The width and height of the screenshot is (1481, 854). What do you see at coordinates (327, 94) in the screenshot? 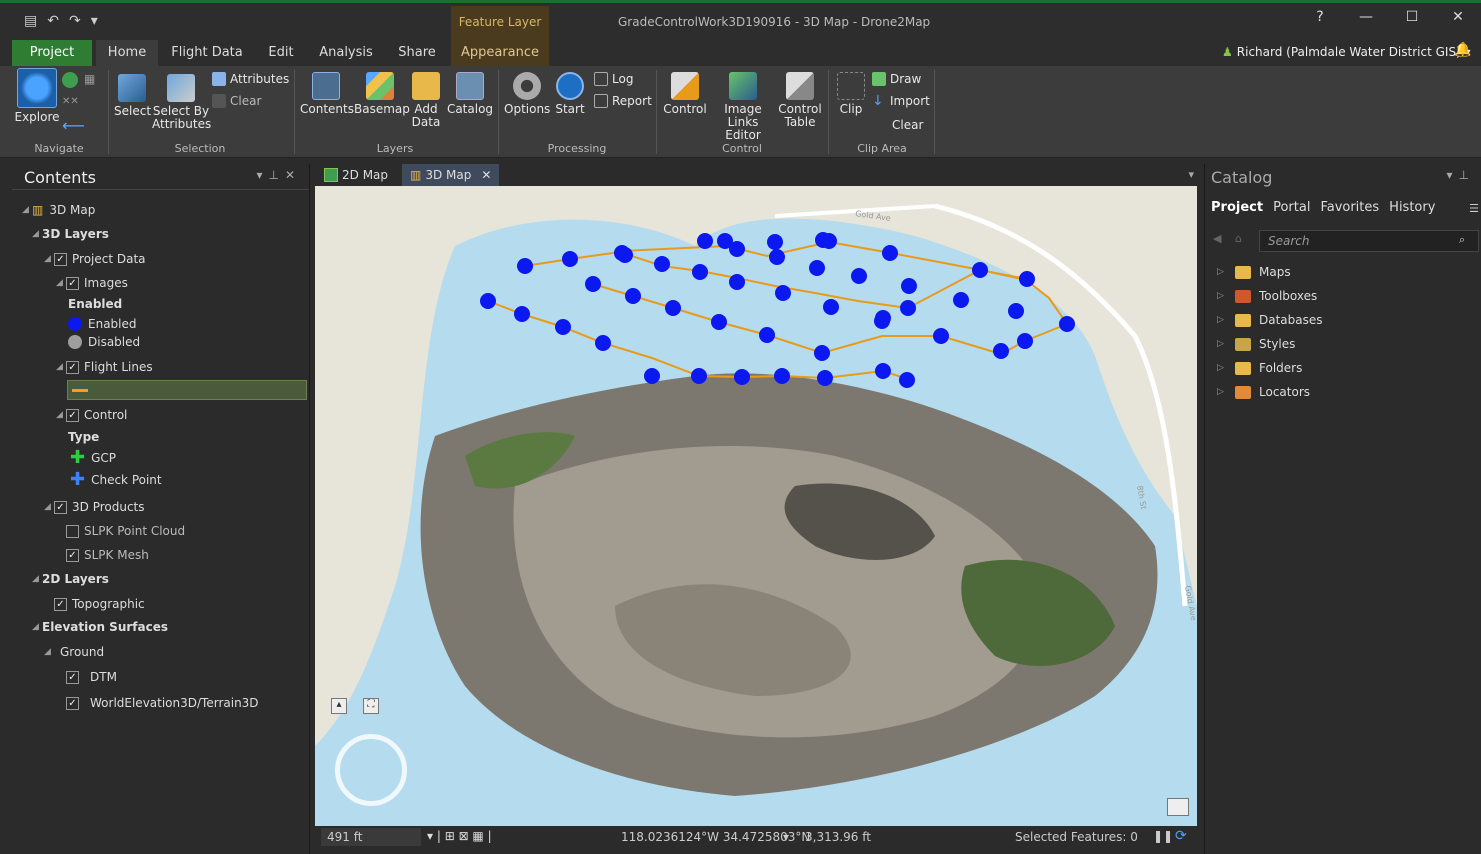
I see `contents-button: Contents` at bounding box center [327, 94].